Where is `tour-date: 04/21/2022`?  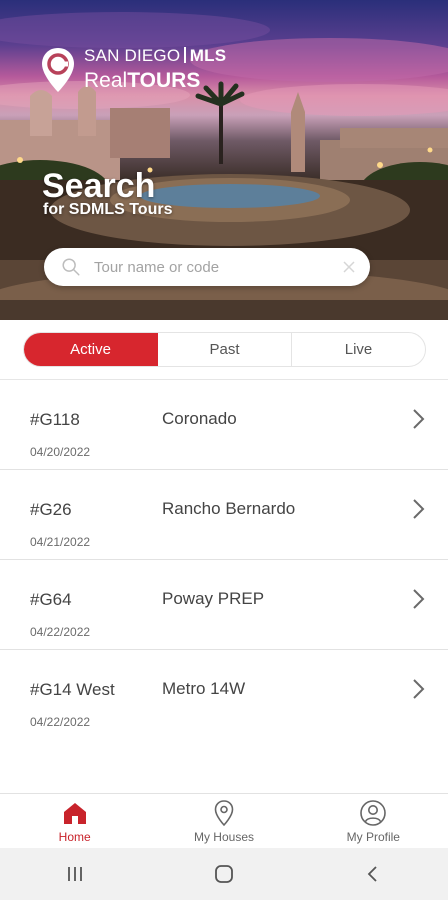 tour-date: 04/21/2022 is located at coordinates (60, 542).